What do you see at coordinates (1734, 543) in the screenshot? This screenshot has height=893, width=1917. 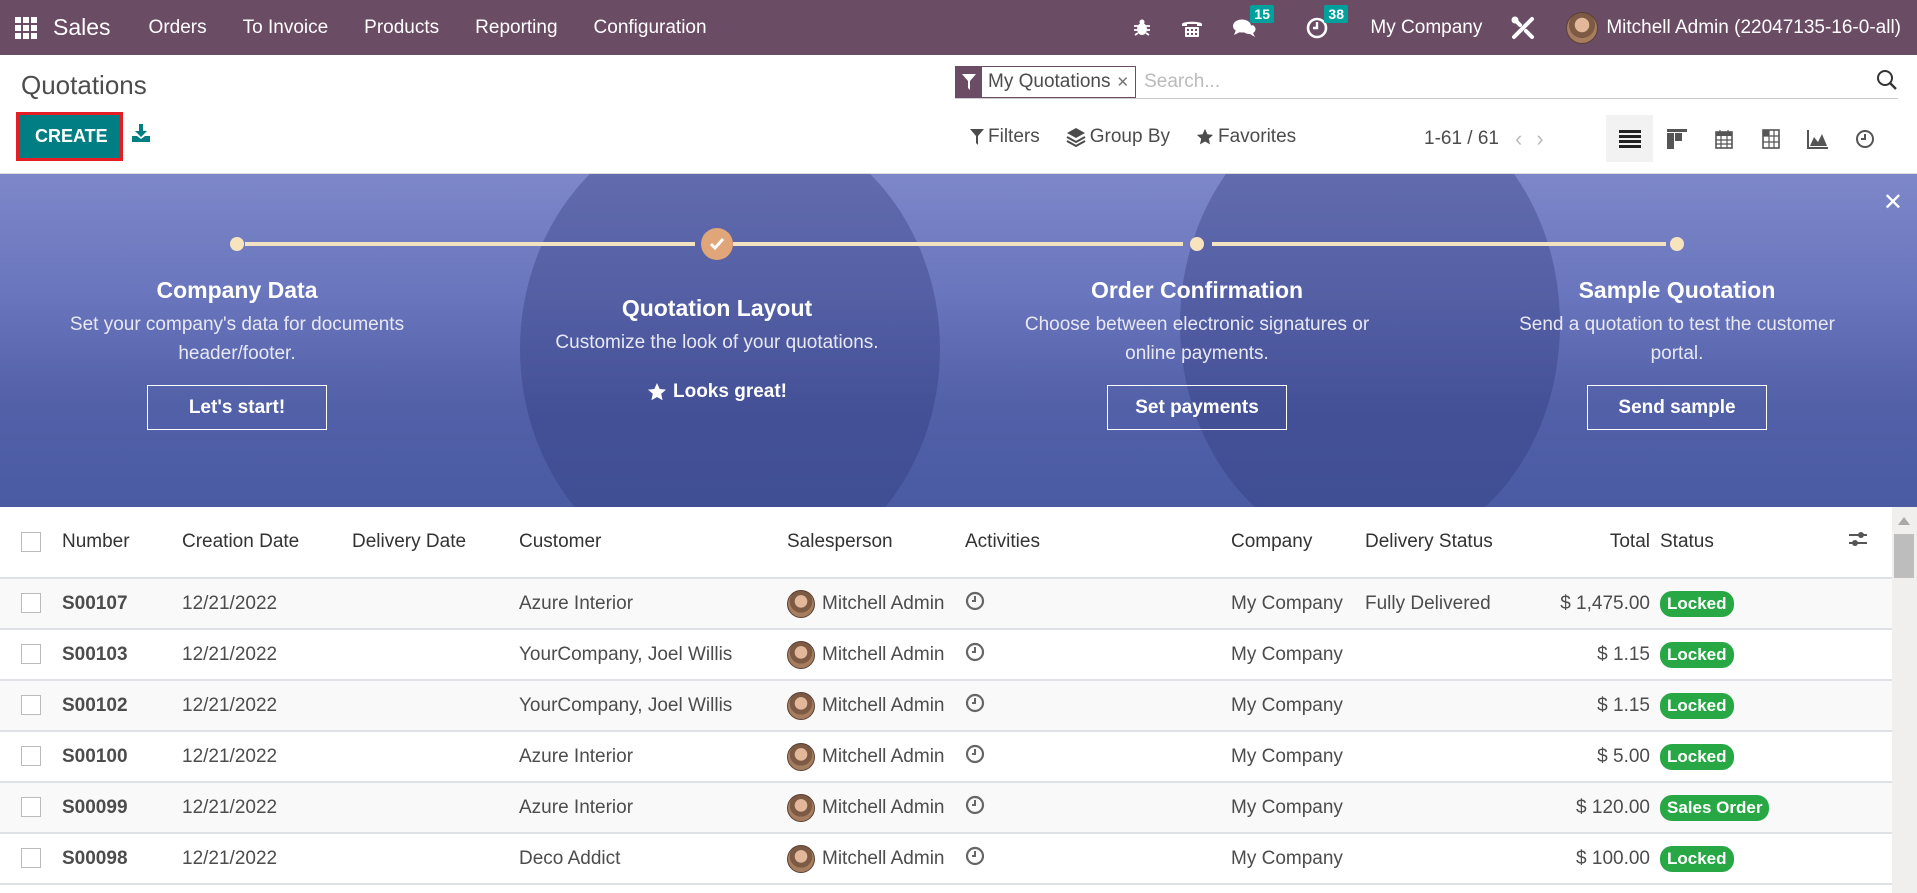 I see `column-status: Status` at bounding box center [1734, 543].